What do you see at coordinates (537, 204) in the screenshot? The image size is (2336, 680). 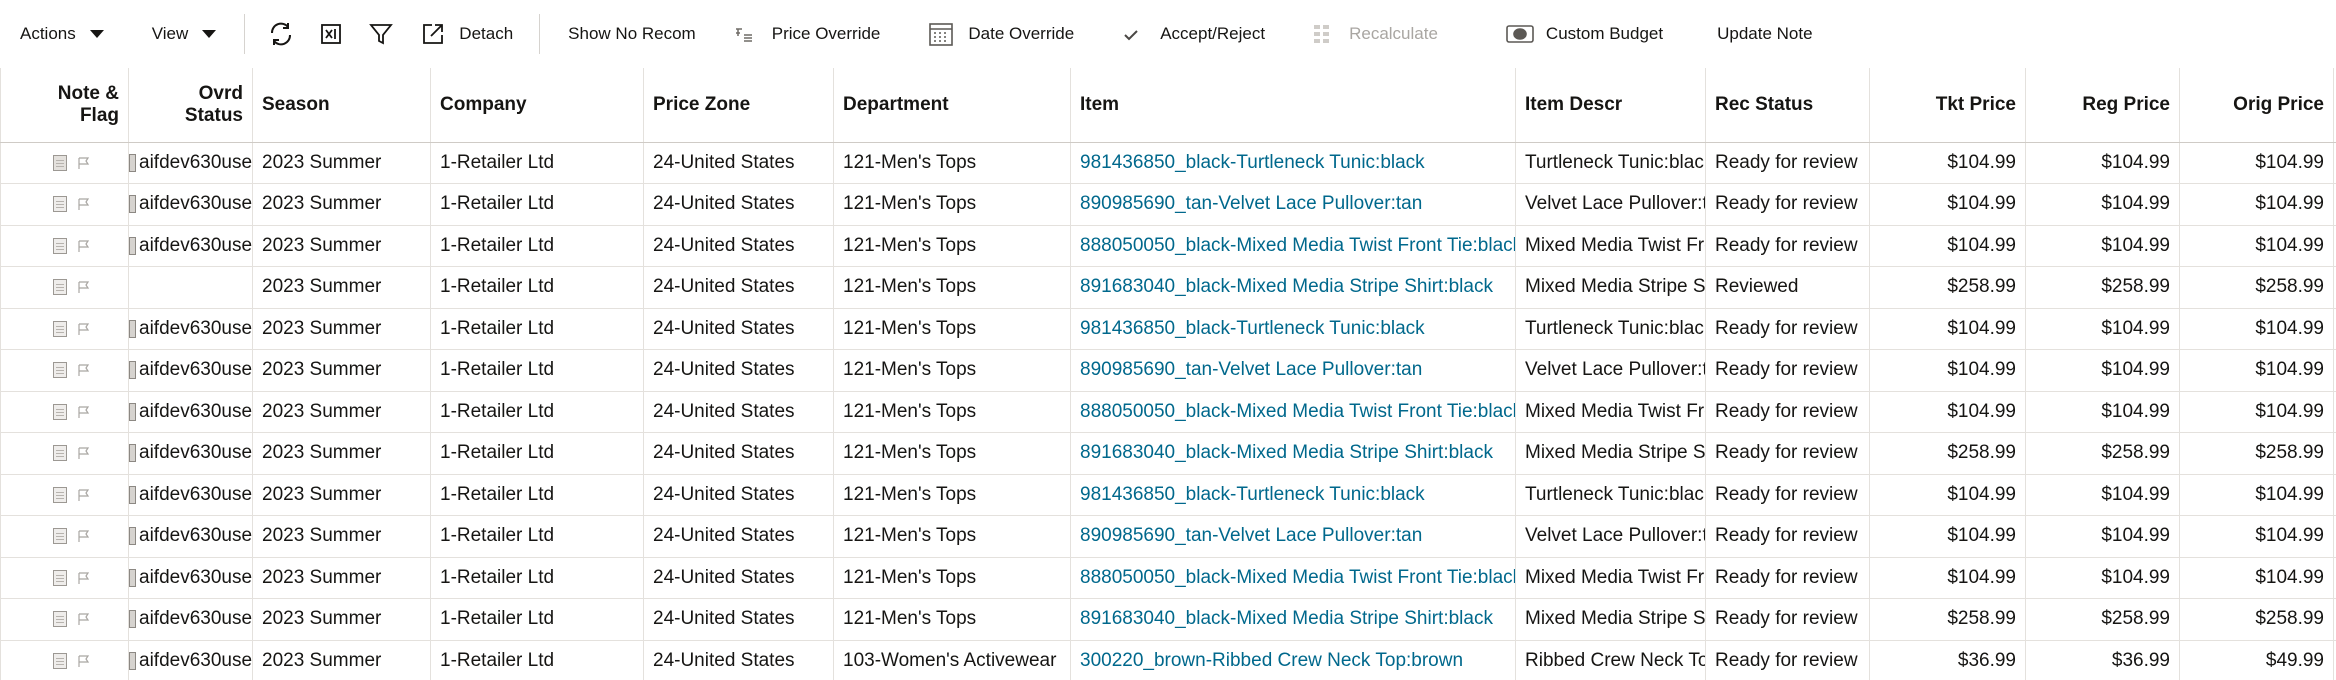 I see `company-cell: 1-Retailer Ltd` at bounding box center [537, 204].